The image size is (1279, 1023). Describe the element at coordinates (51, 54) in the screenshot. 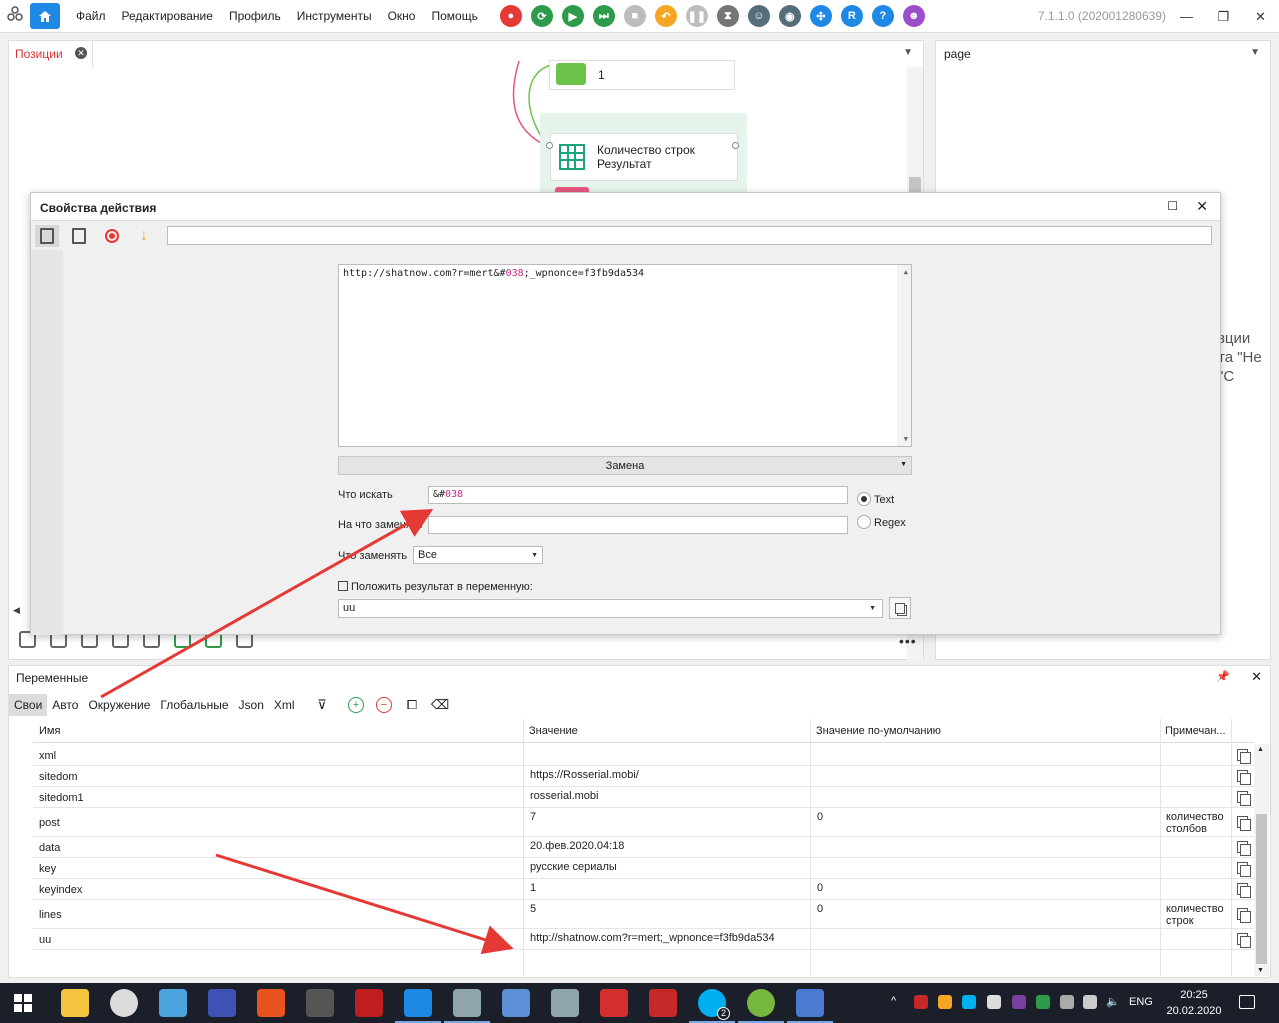

I see `tab-positions: Позиции ✕` at that location.